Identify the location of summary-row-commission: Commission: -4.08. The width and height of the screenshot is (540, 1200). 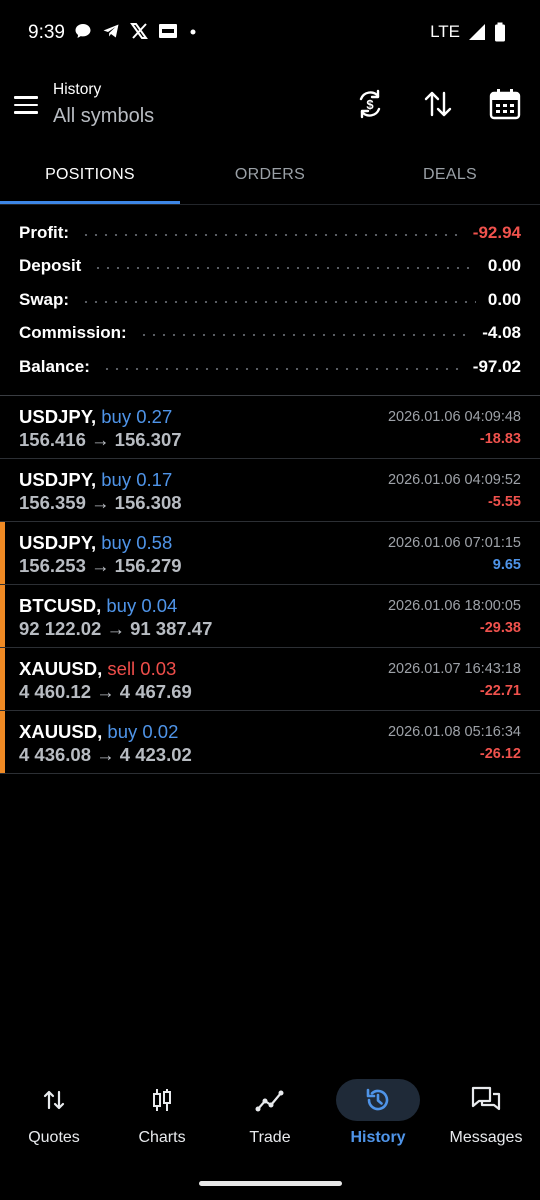
(270, 334).